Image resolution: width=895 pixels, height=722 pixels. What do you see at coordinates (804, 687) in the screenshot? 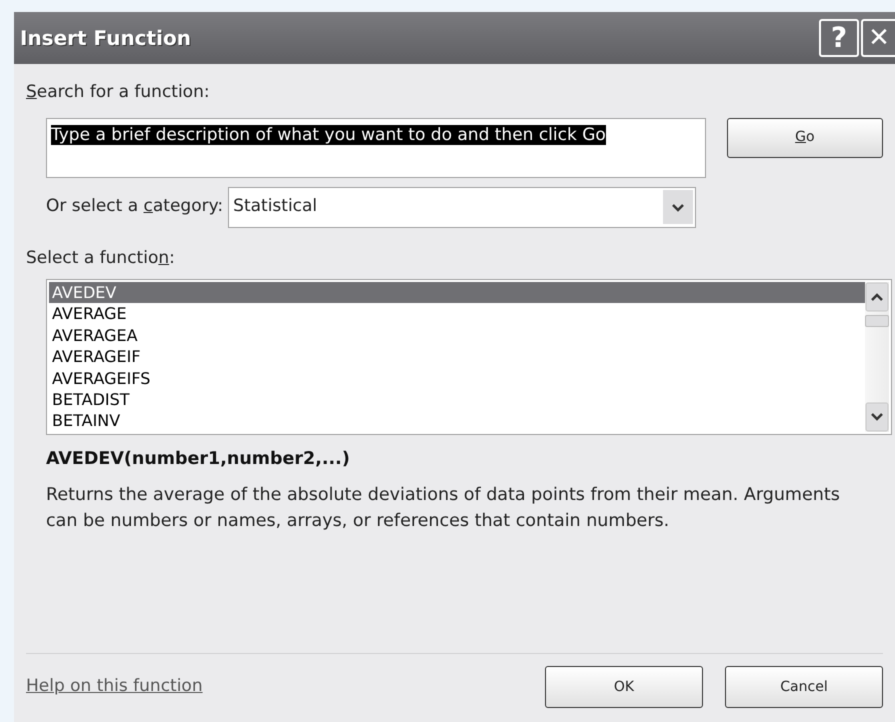
I see `dialog-button: Cancel` at bounding box center [804, 687].